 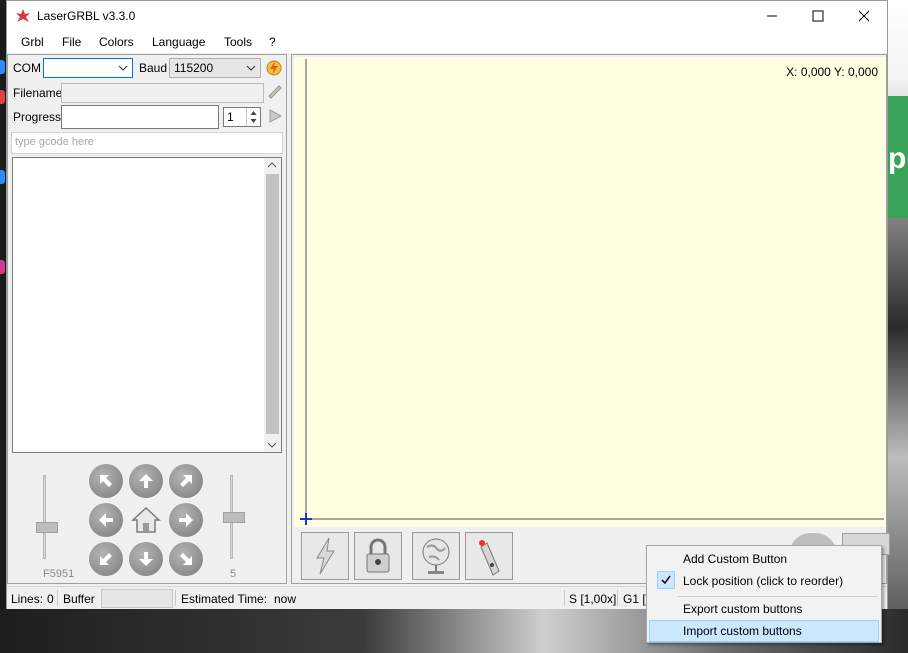 I want to click on jog-home-button, so click(x=146, y=520).